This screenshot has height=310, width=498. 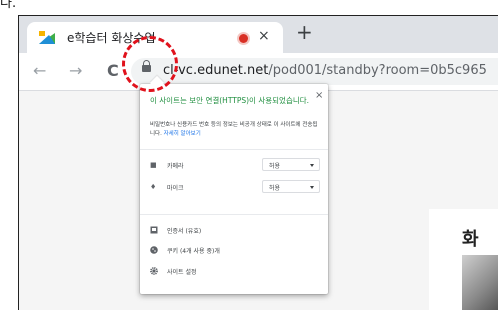 What do you see at coordinates (8, 5) in the screenshot?
I see `page-caption-fragment: 다.` at bounding box center [8, 5].